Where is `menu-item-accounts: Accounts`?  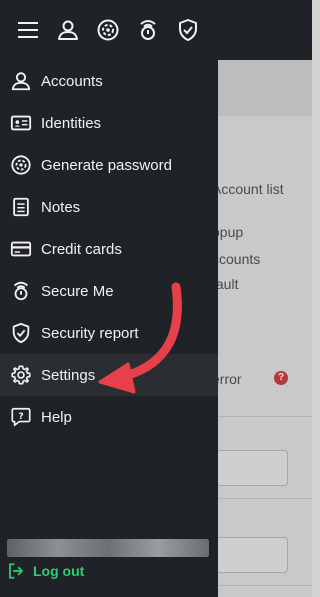 menu-item-accounts: Accounts is located at coordinates (109, 81).